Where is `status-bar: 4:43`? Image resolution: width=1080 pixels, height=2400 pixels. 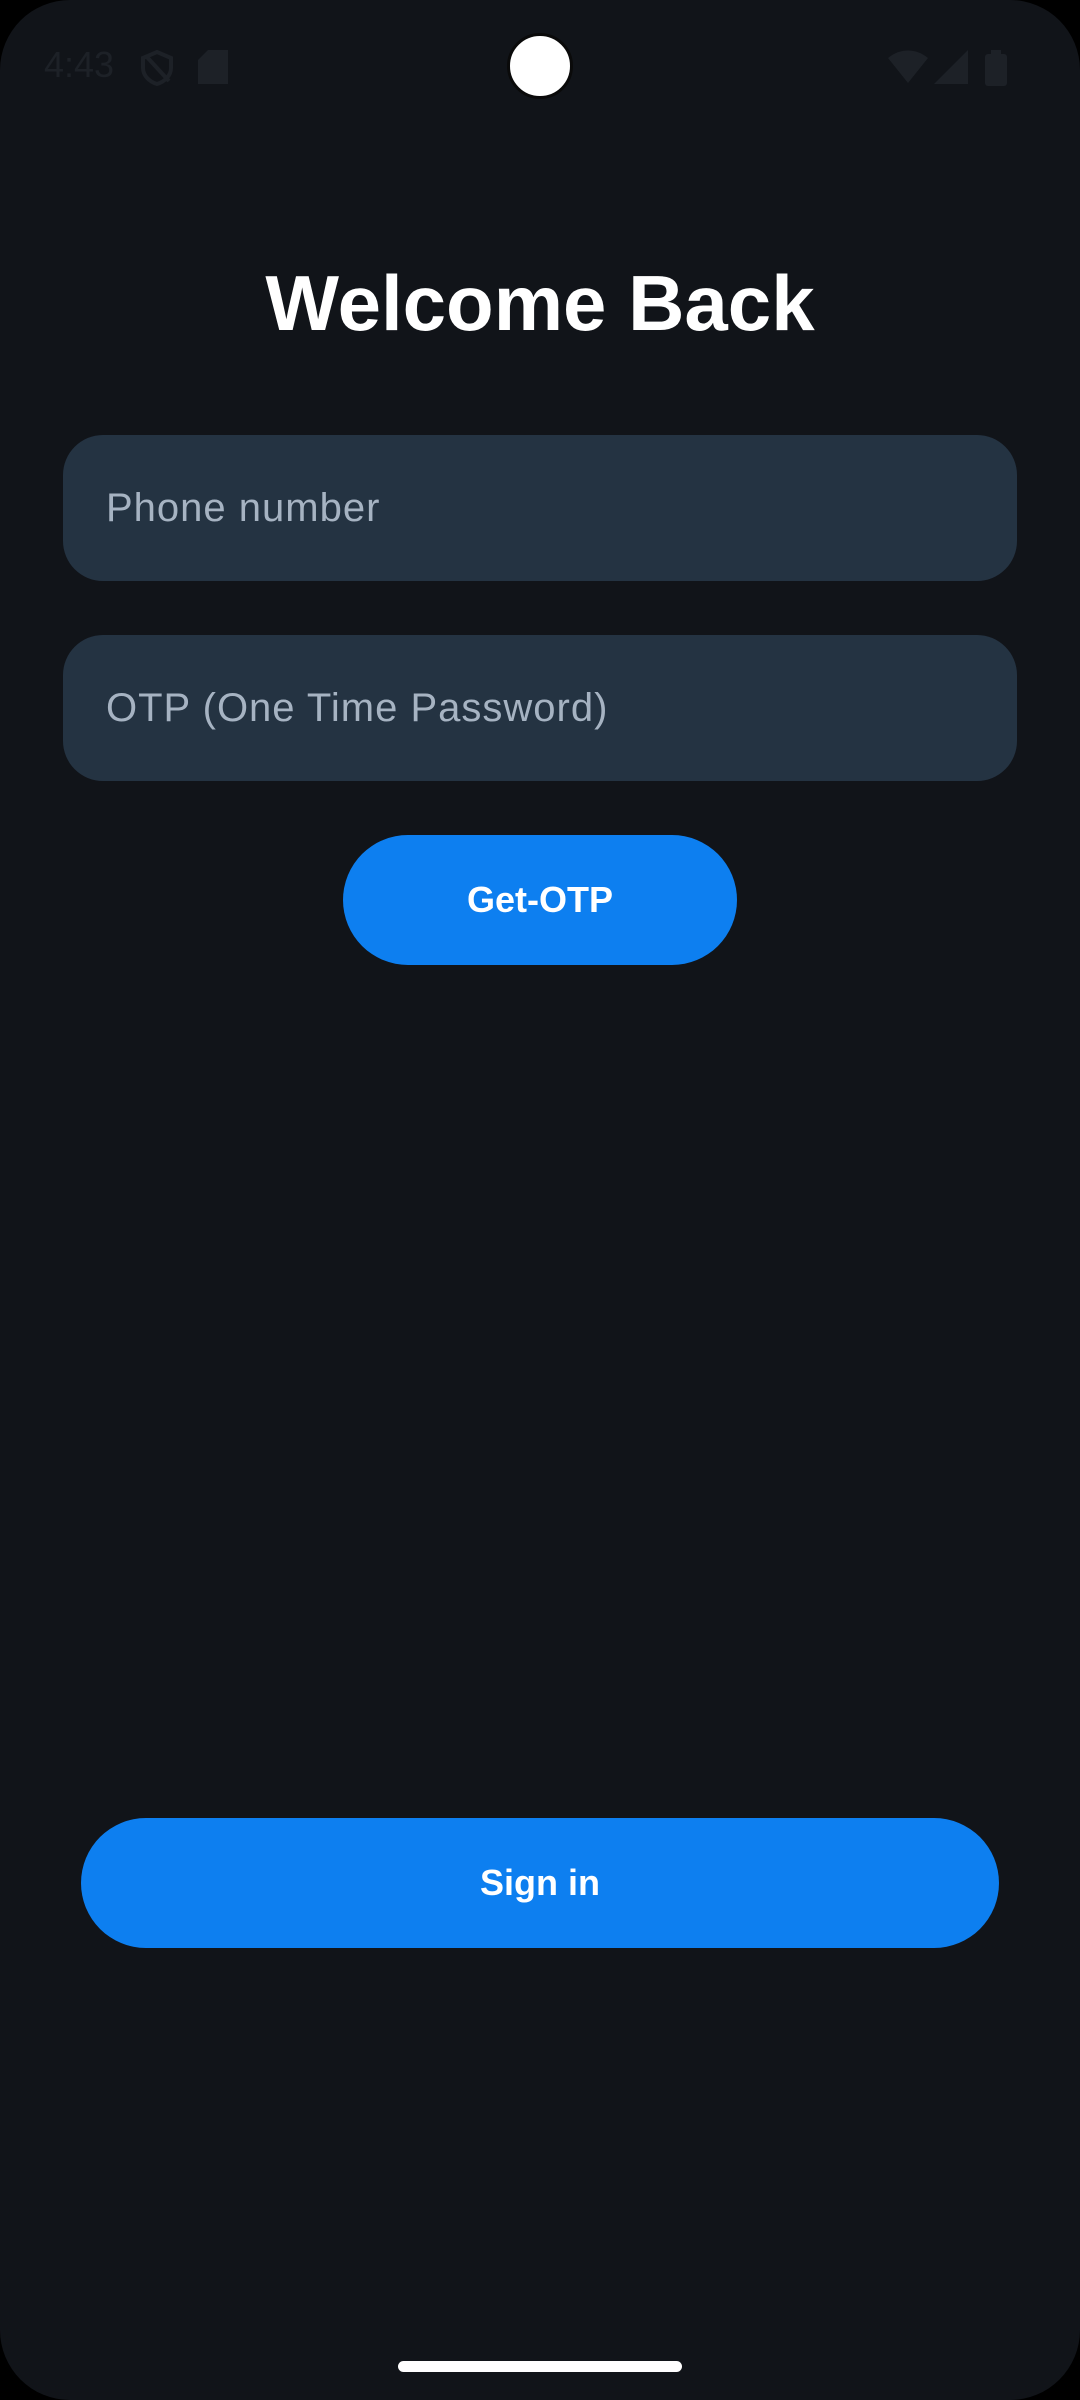 status-bar: 4:43 is located at coordinates (540, 65).